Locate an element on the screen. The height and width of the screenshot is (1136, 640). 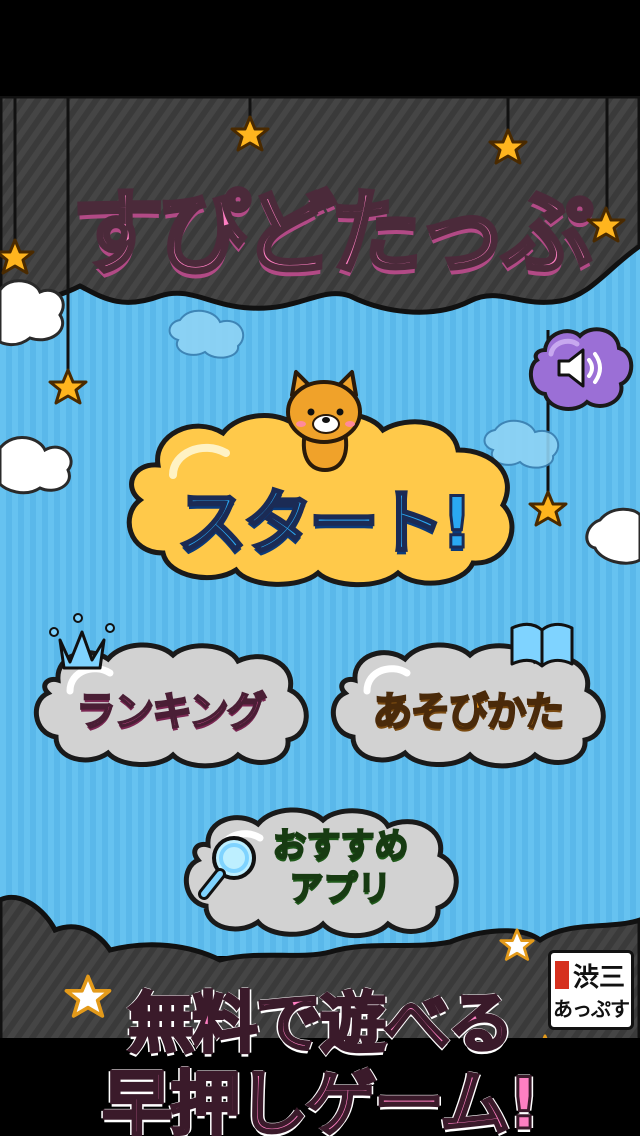
developer-logo-line2: あっぷす is located at coordinates (591, 1009).